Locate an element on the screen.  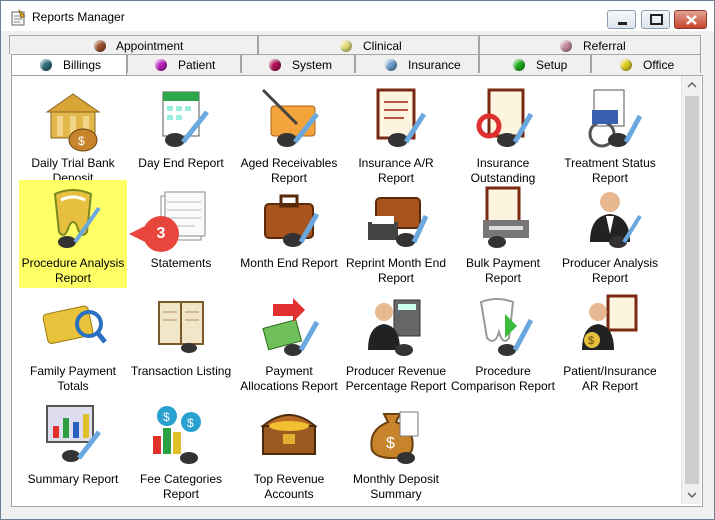
report-item: Day End Report is located at coordinates (181, 126).